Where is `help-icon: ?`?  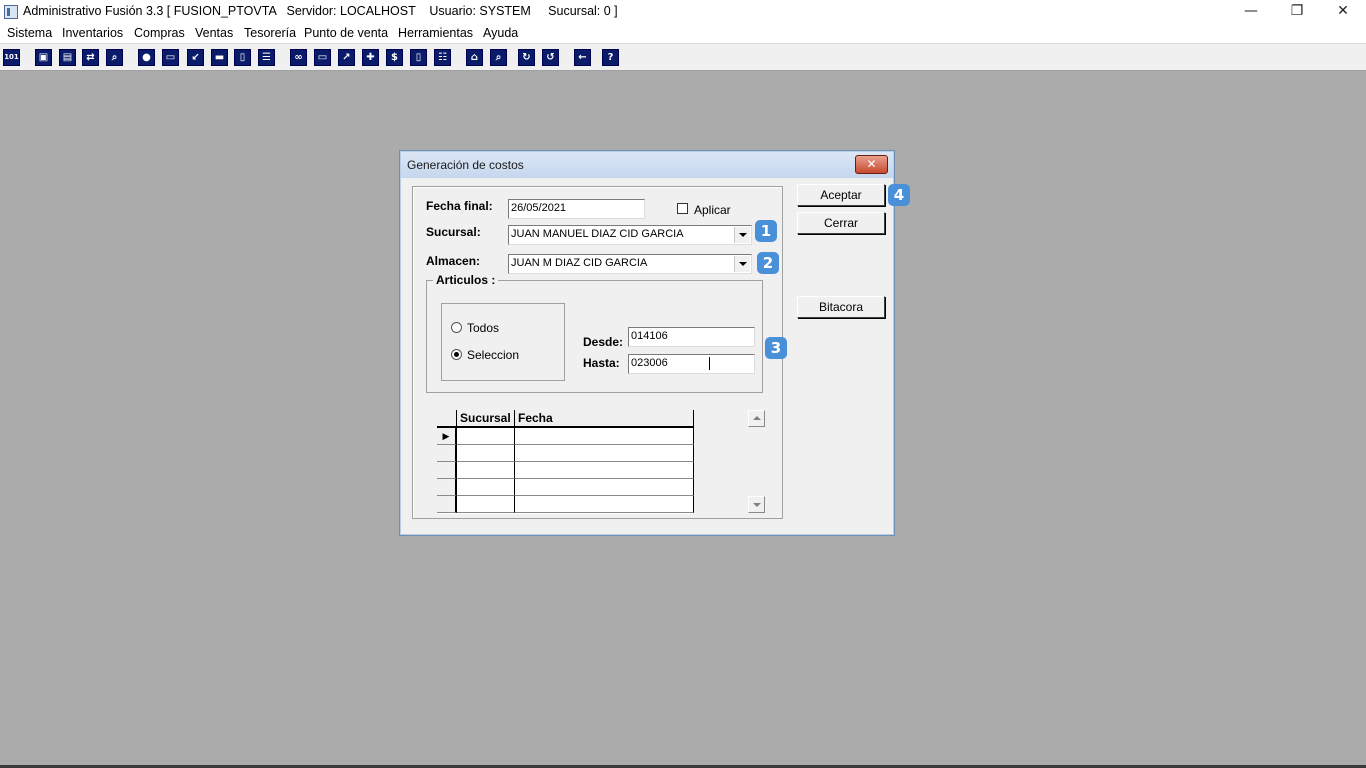 help-icon: ? is located at coordinates (610, 57).